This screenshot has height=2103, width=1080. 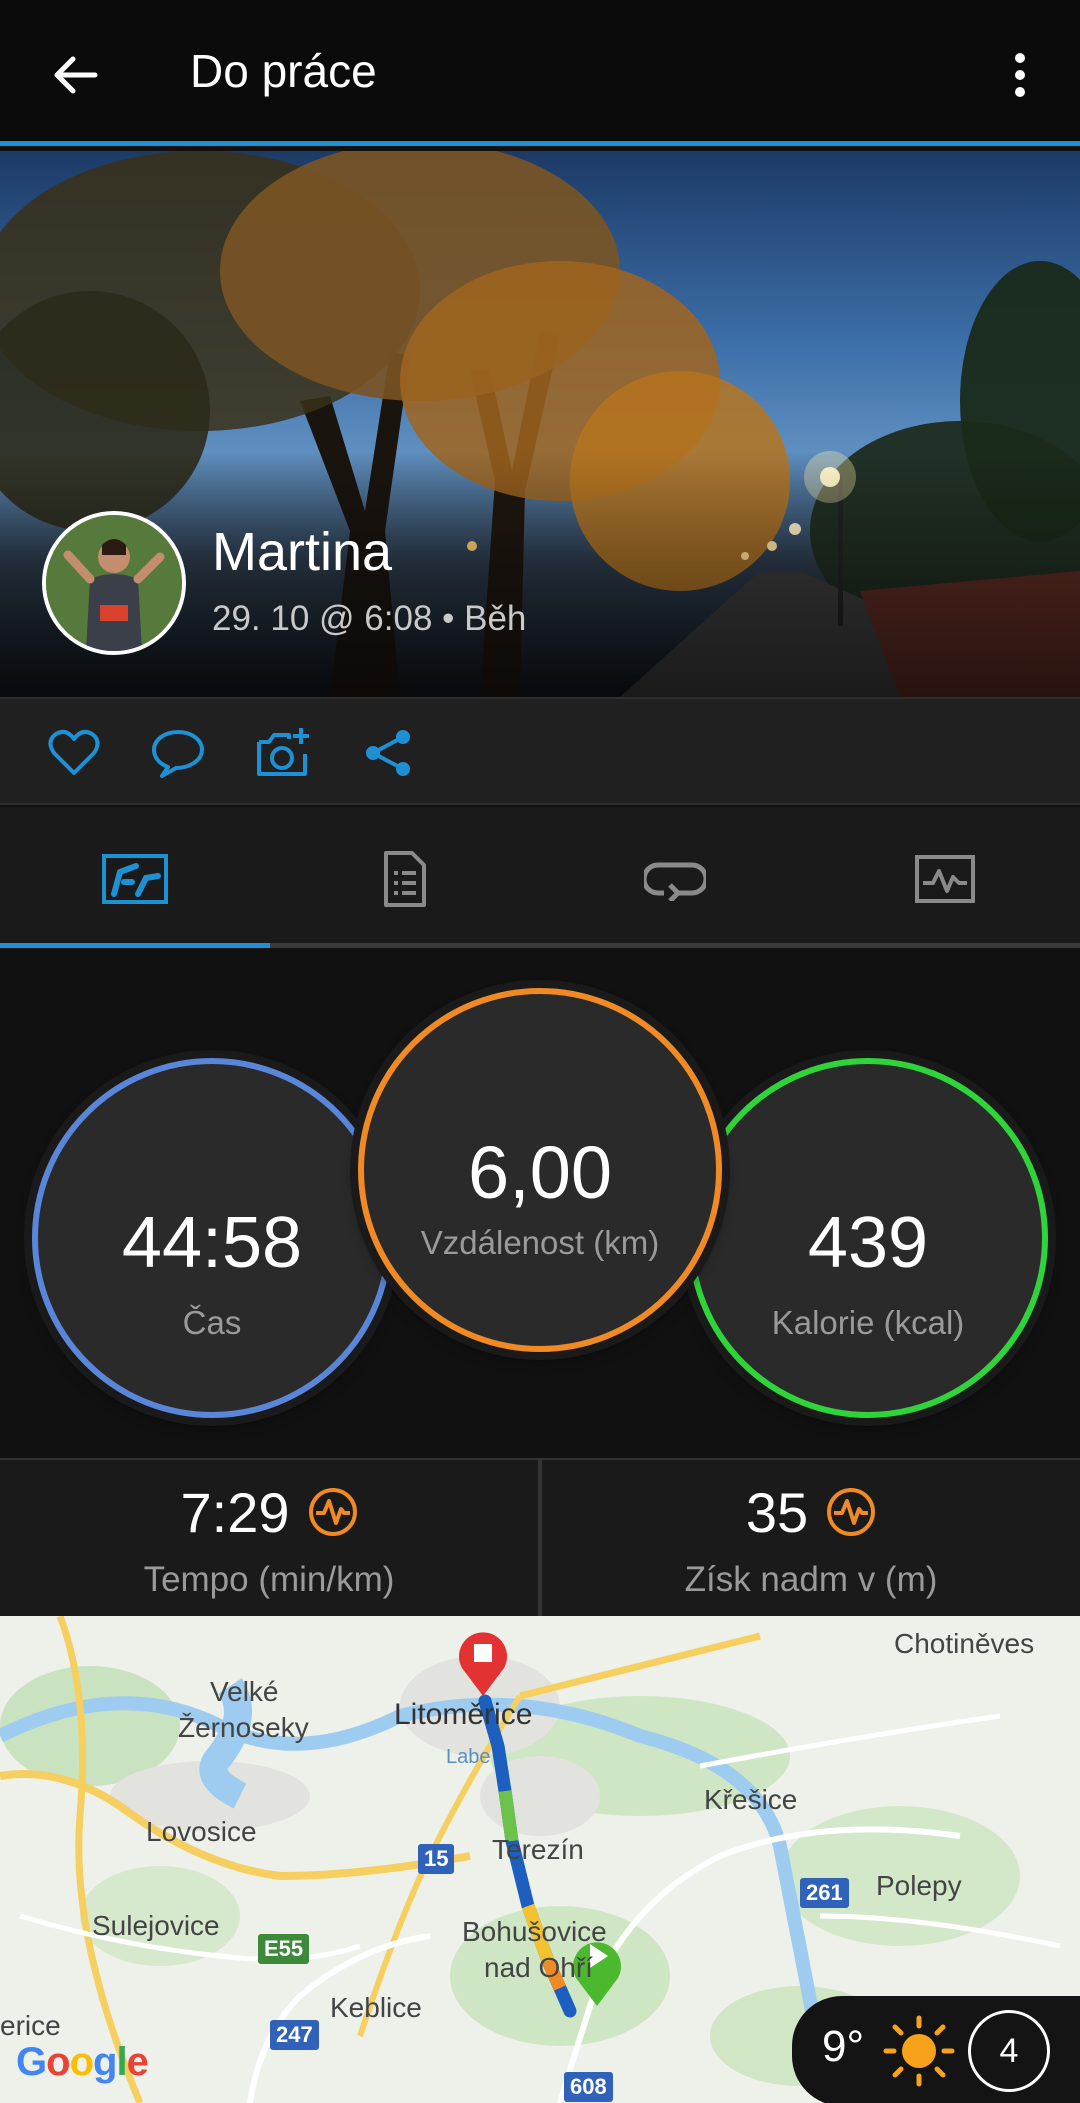 What do you see at coordinates (540, 73) in the screenshot?
I see `app-bar: Do práce` at bounding box center [540, 73].